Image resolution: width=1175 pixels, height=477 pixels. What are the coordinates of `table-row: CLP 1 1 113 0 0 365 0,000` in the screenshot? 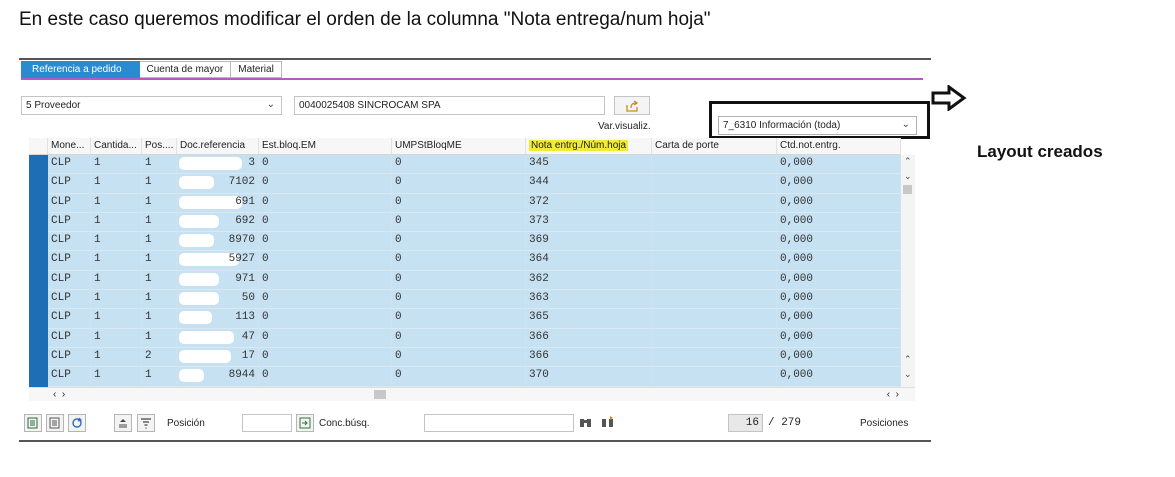 It's located at (465, 319).